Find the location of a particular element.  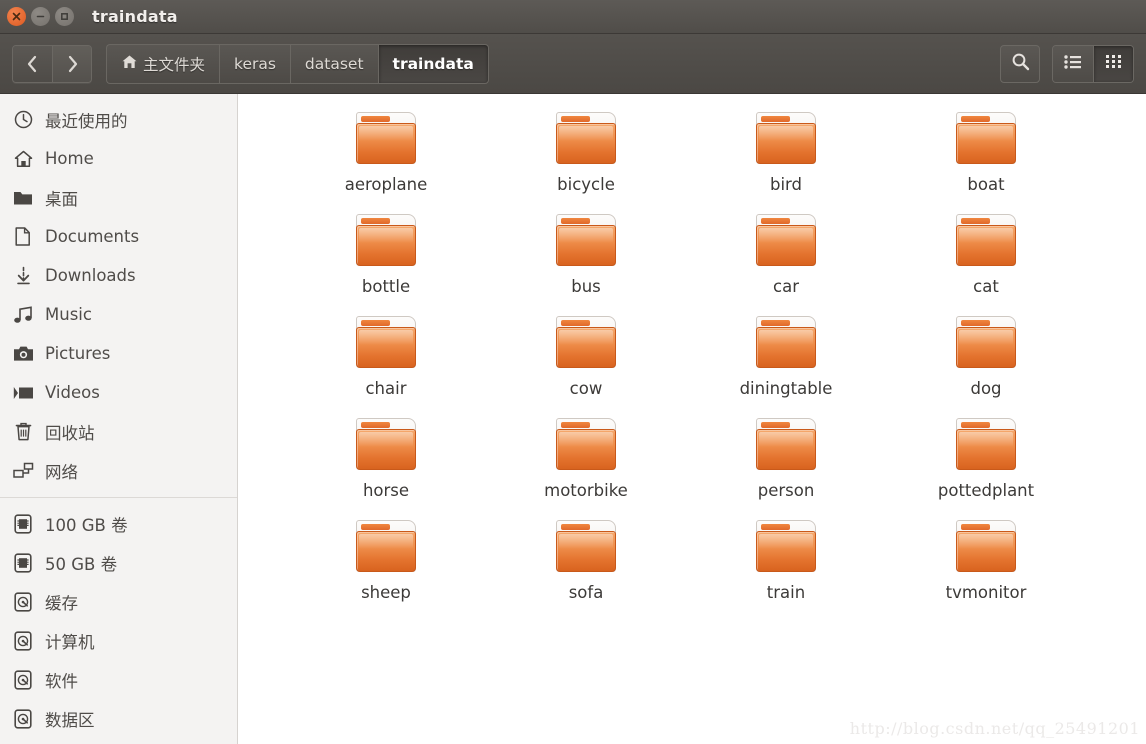

search-button is located at coordinates (1020, 63).